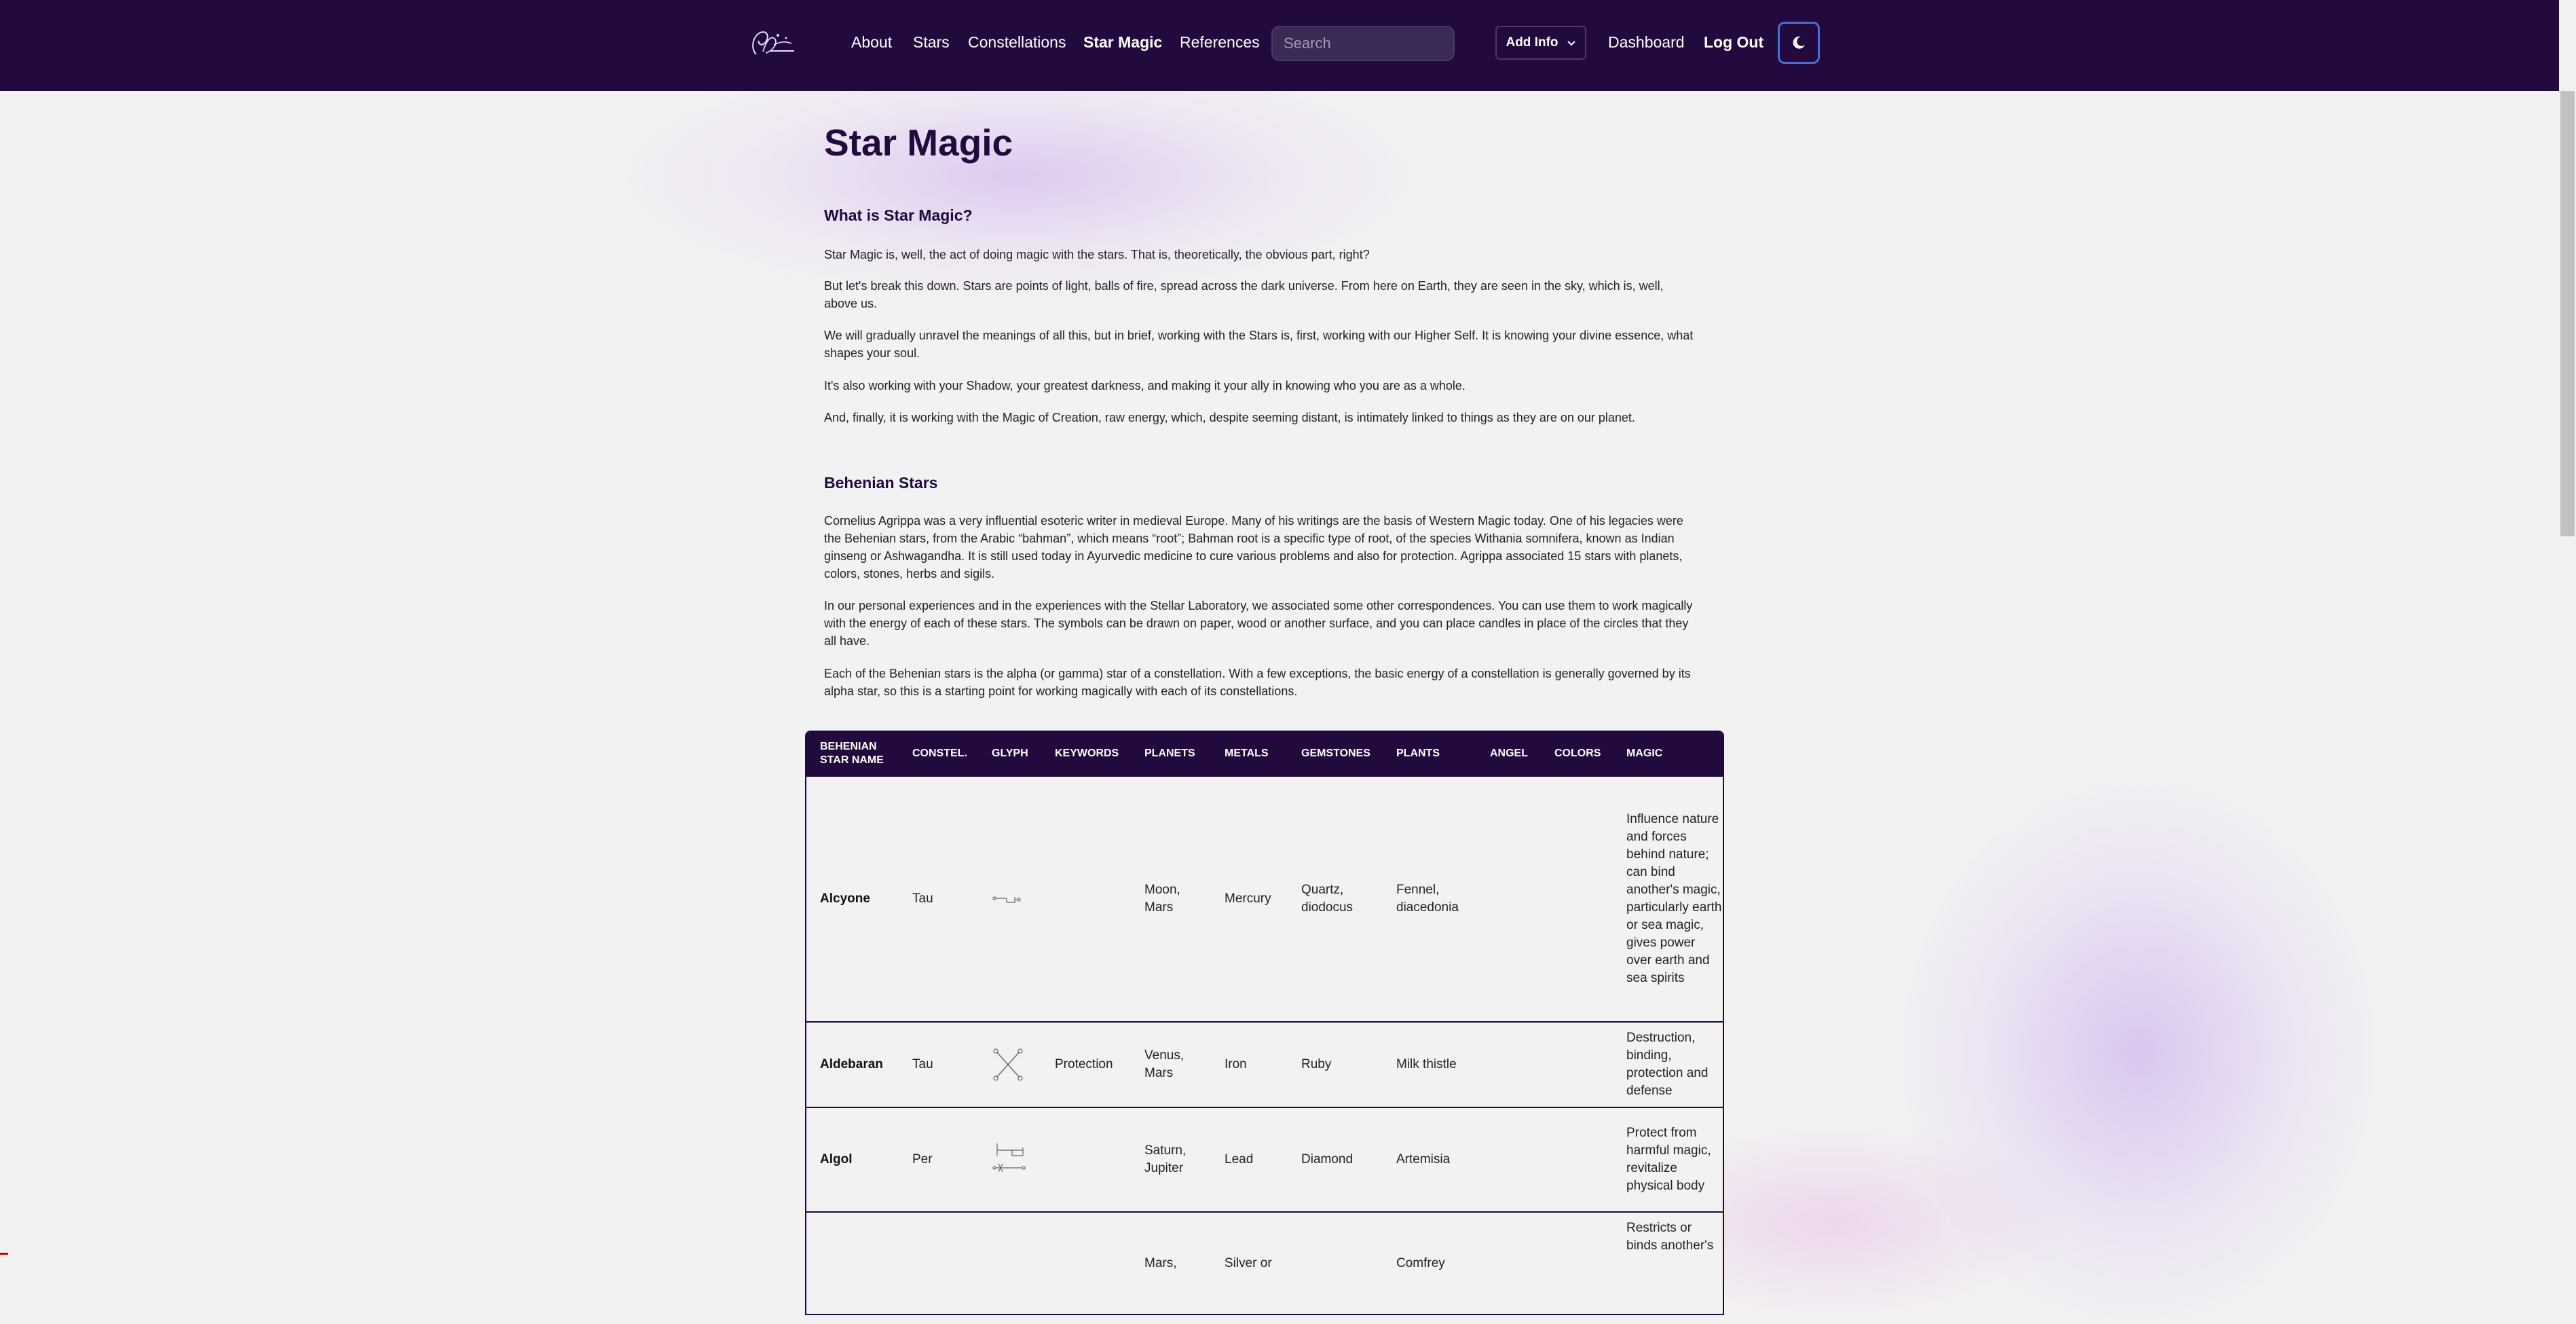 This screenshot has width=2576, height=1324. Describe the element at coordinates (1171, 1159) in the screenshot. I see `planets-cell: Saturn, Jupiter` at that location.